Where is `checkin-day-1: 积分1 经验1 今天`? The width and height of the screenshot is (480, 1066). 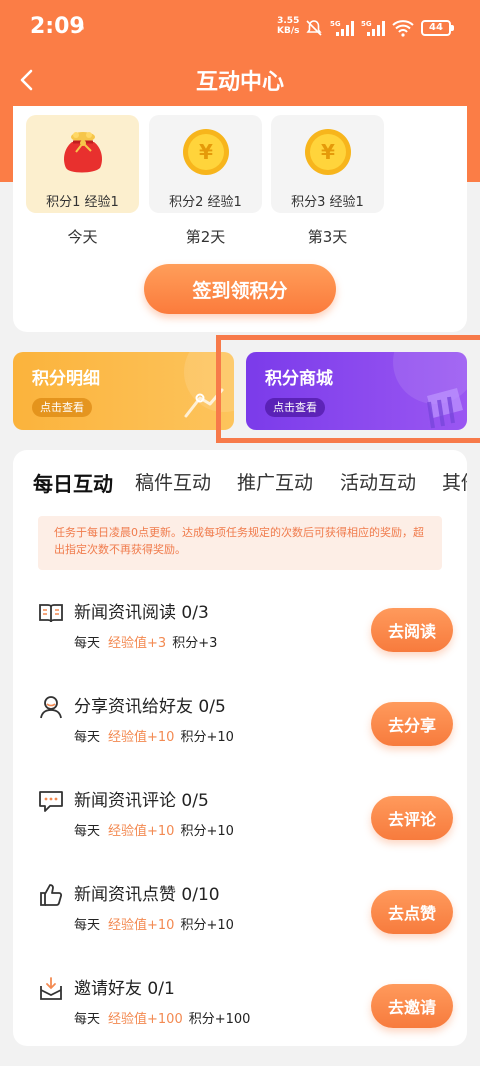
checkin-day-1: 积分1 经验1 今天 is located at coordinates (82, 181).